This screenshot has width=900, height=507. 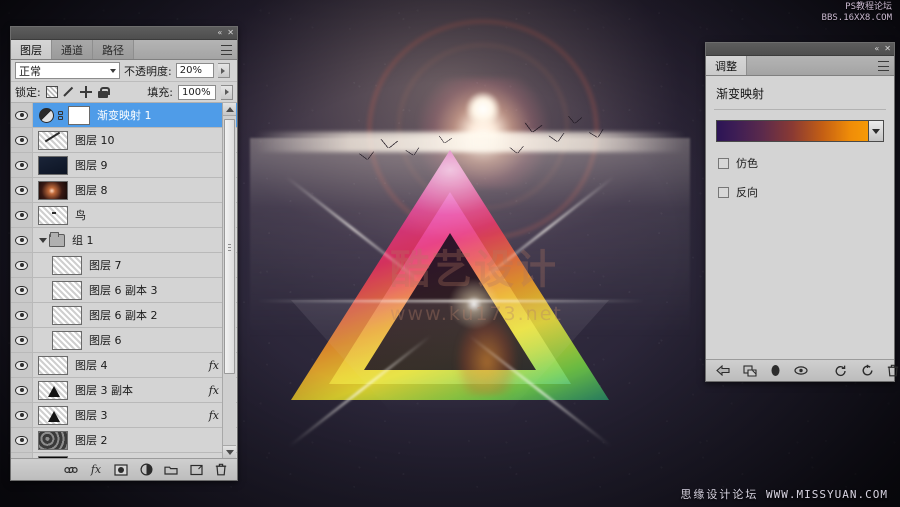 What do you see at coordinates (800, 185) in the screenshot?
I see `reverse-checkbox-row: 反向` at bounding box center [800, 185].